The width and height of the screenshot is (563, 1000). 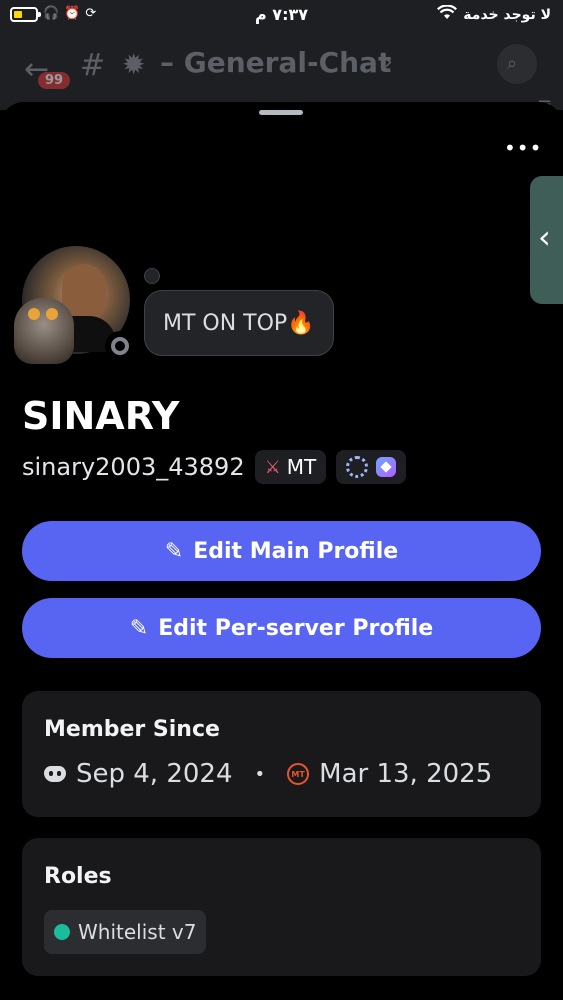 I want to click on search-icon: ⌕, so click(x=512, y=63).